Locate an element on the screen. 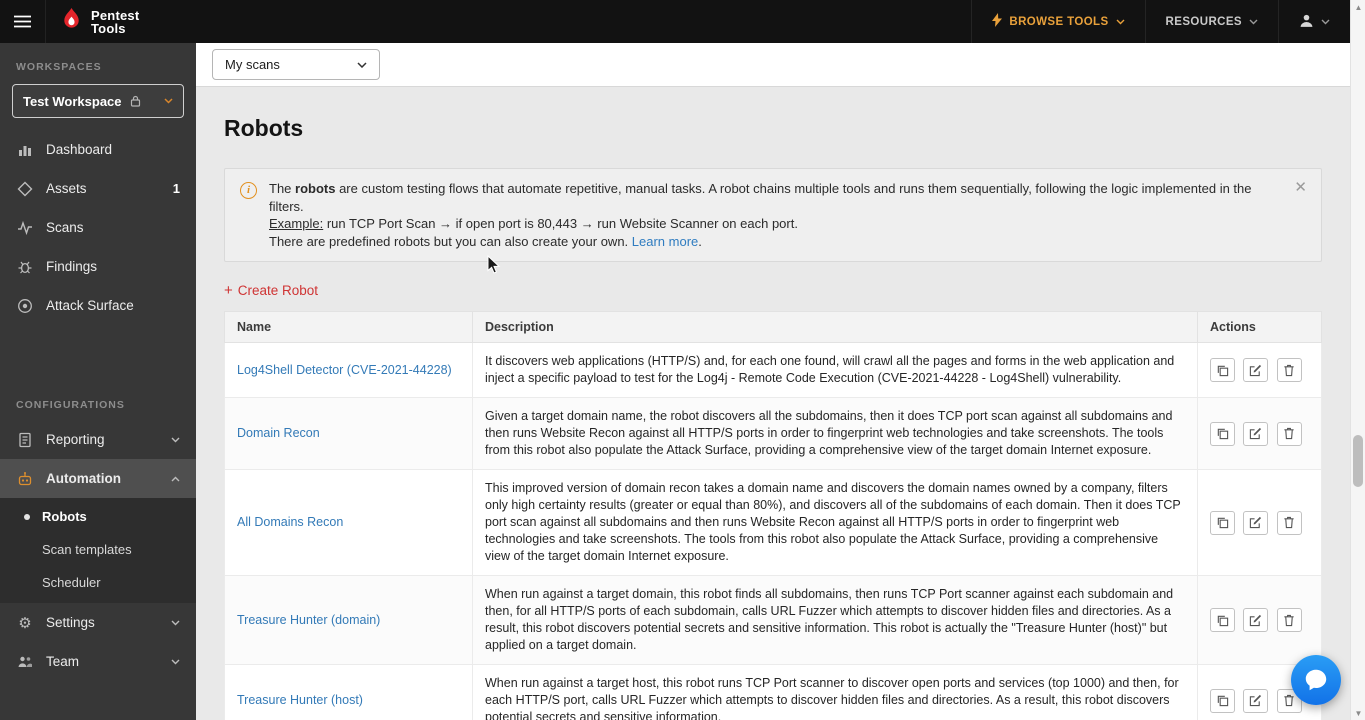  scrollbar-thumb is located at coordinates (1358, 461).